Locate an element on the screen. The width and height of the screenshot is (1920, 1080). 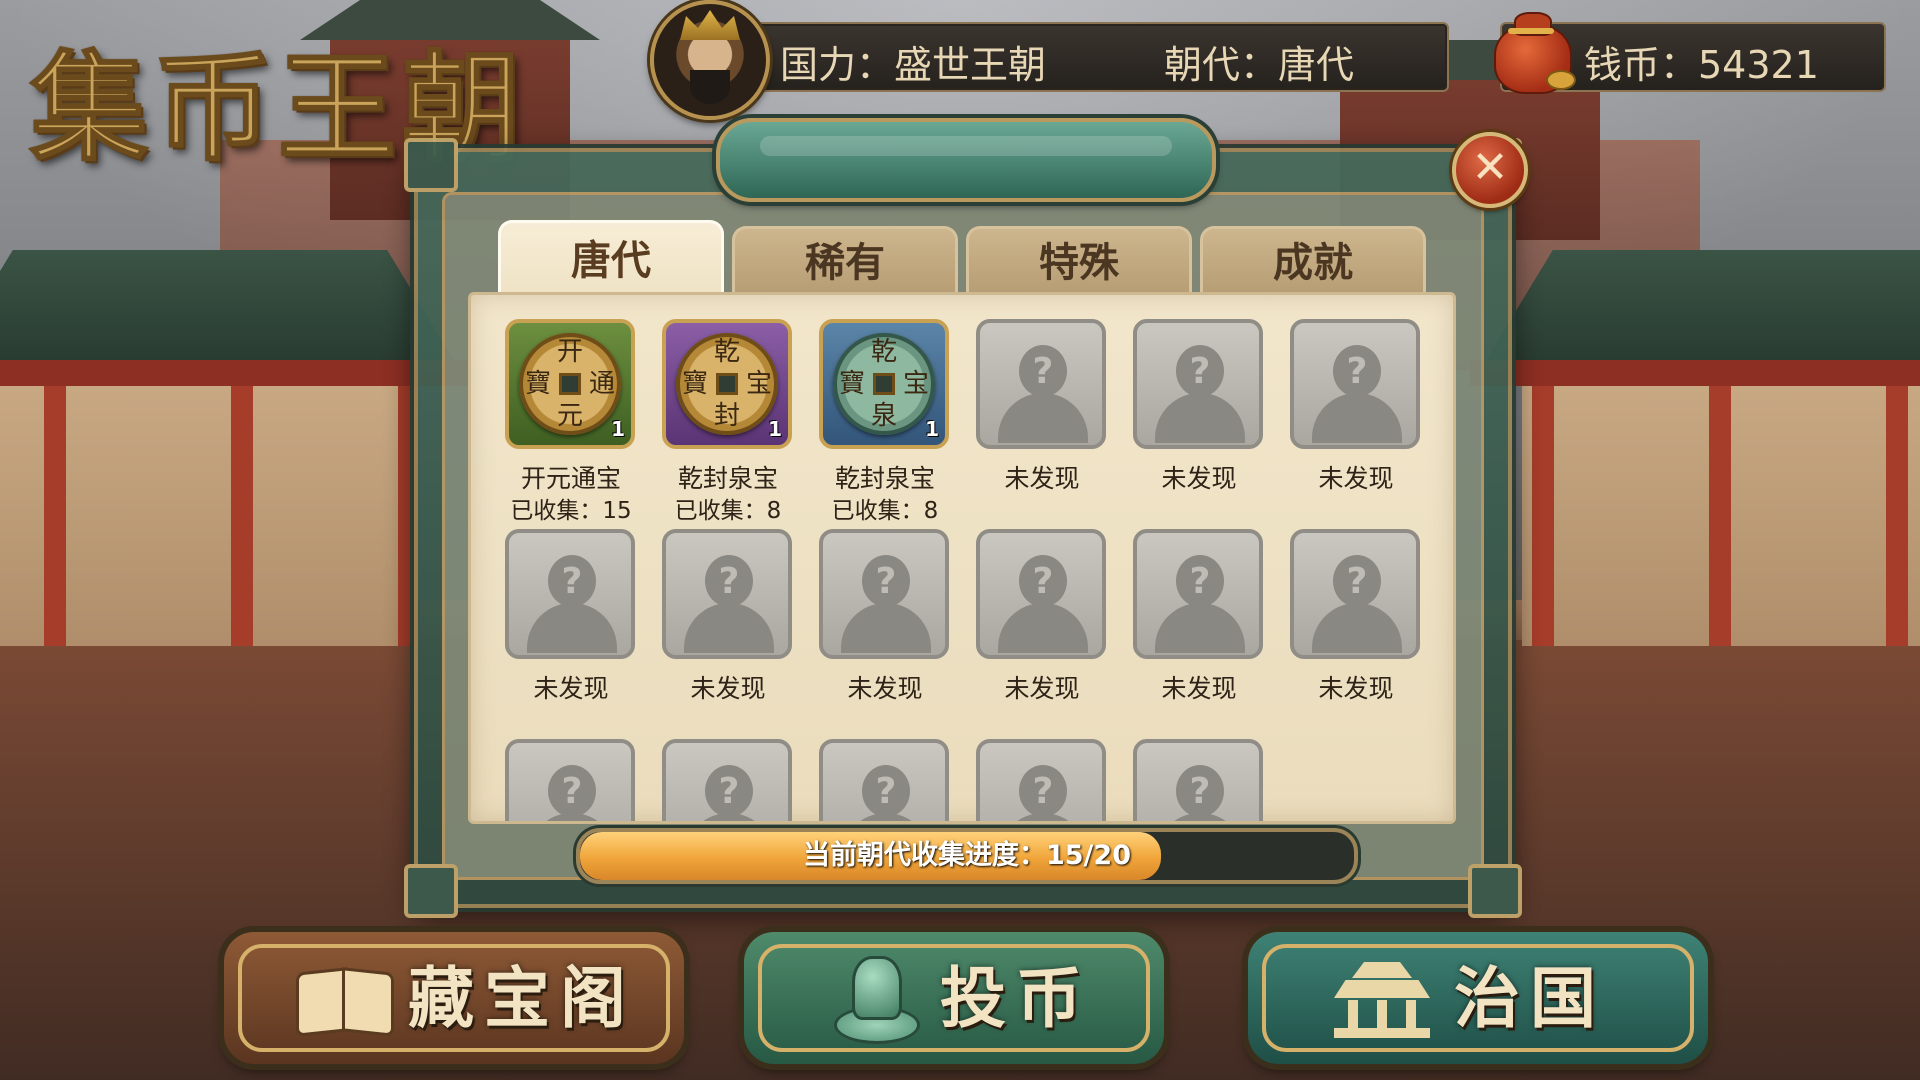
coin-glyph: 泉 is located at coordinates (883, 416).